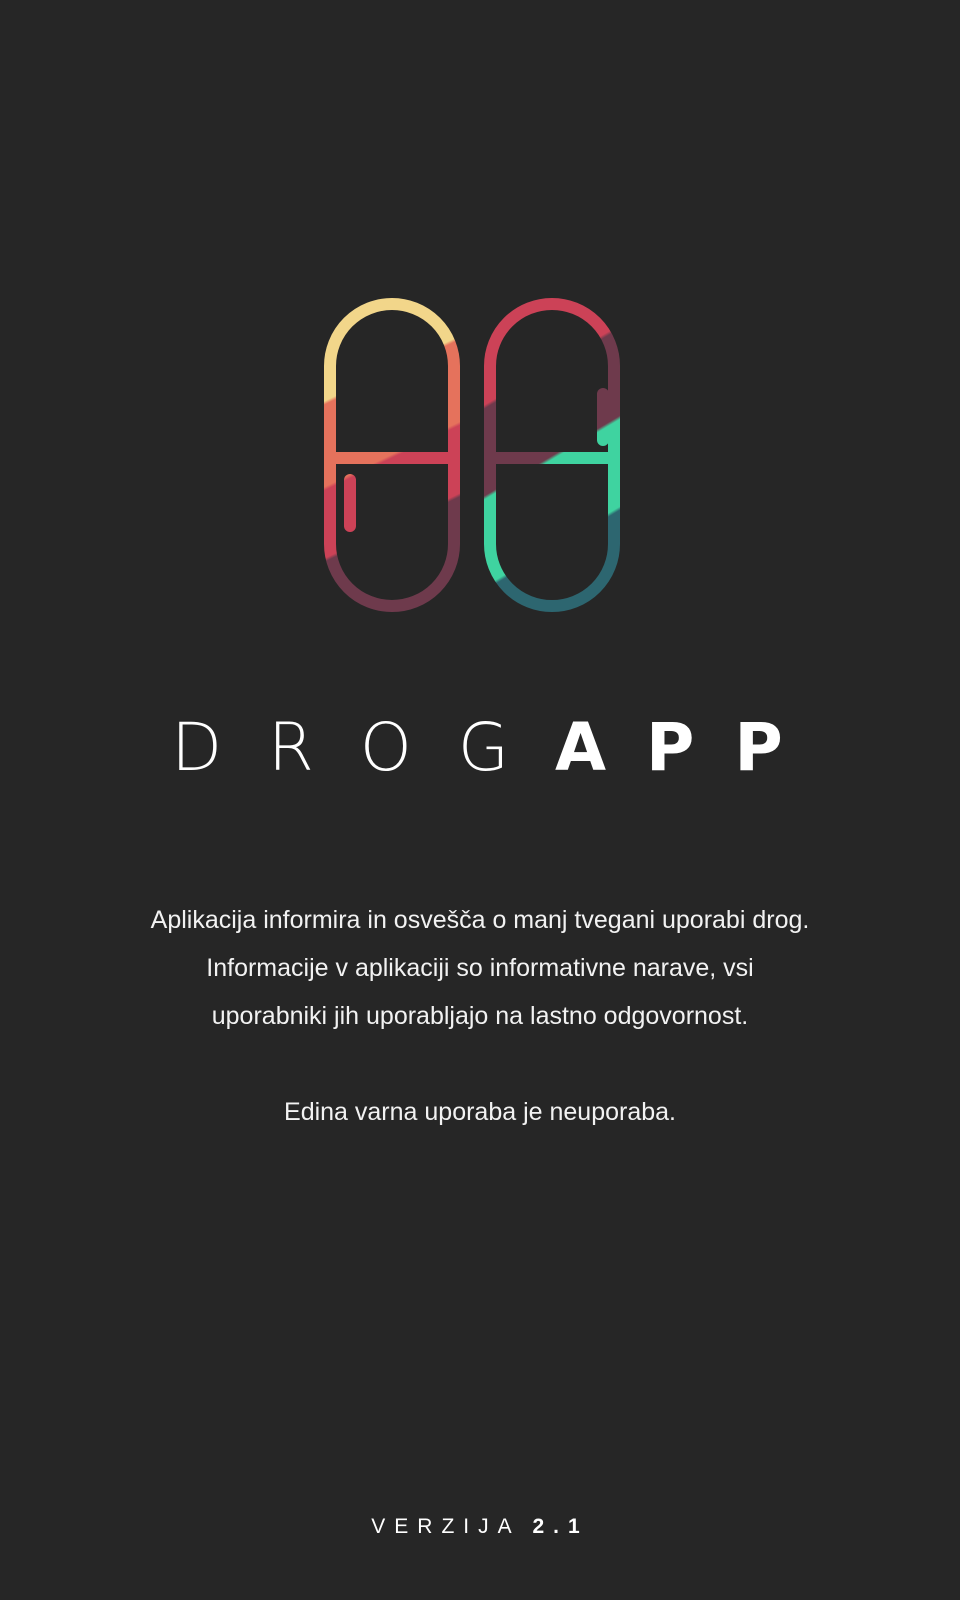  Describe the element at coordinates (560, 1526) in the screenshot. I see `version-number: 2.1` at that location.